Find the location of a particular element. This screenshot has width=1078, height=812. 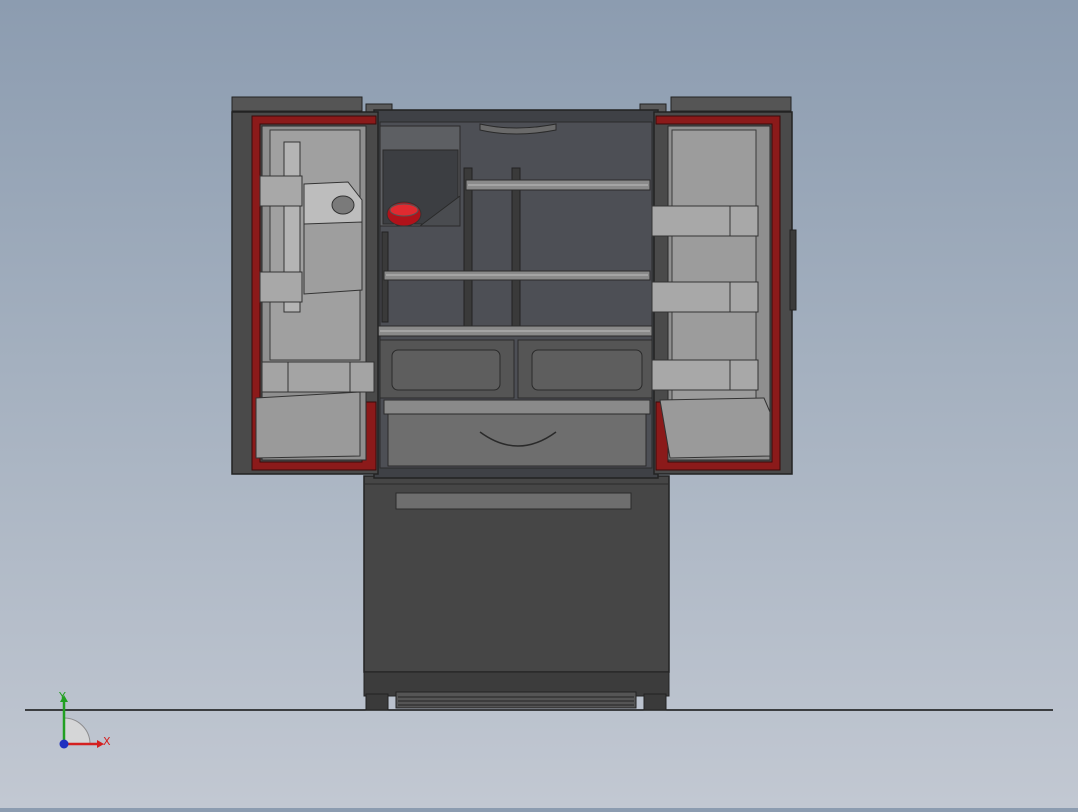

base-grille is located at coordinates (516, 691).